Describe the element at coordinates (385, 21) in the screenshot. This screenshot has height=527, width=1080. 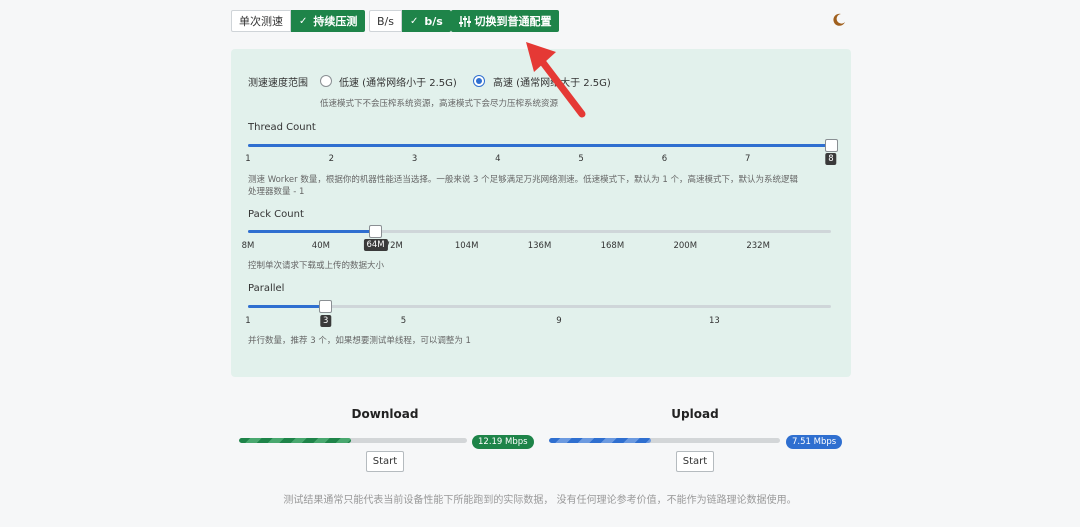
I see `unit-bytes-button: B/s` at that location.